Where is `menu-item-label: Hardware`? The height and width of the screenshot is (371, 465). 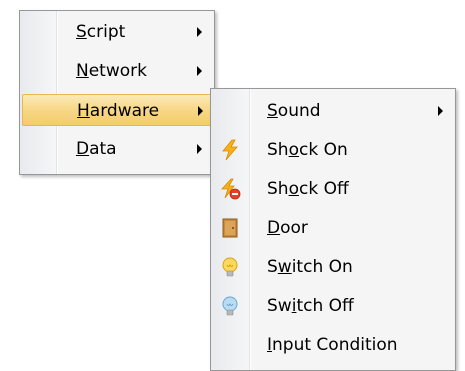
menu-item-label: Hardware is located at coordinates (118, 111).